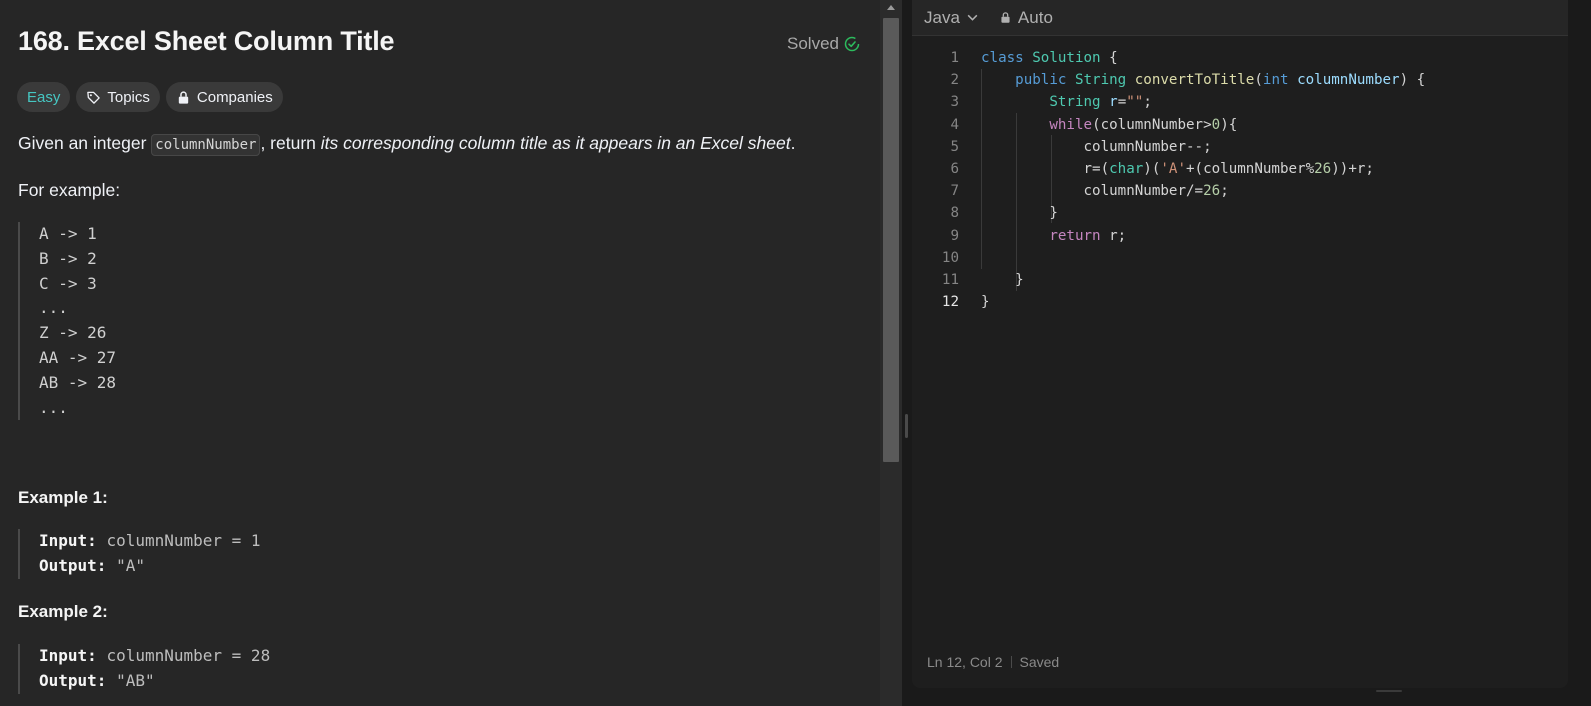  What do you see at coordinates (1240, 102) in the screenshot?
I see `code-line: 3 String r="";` at bounding box center [1240, 102].